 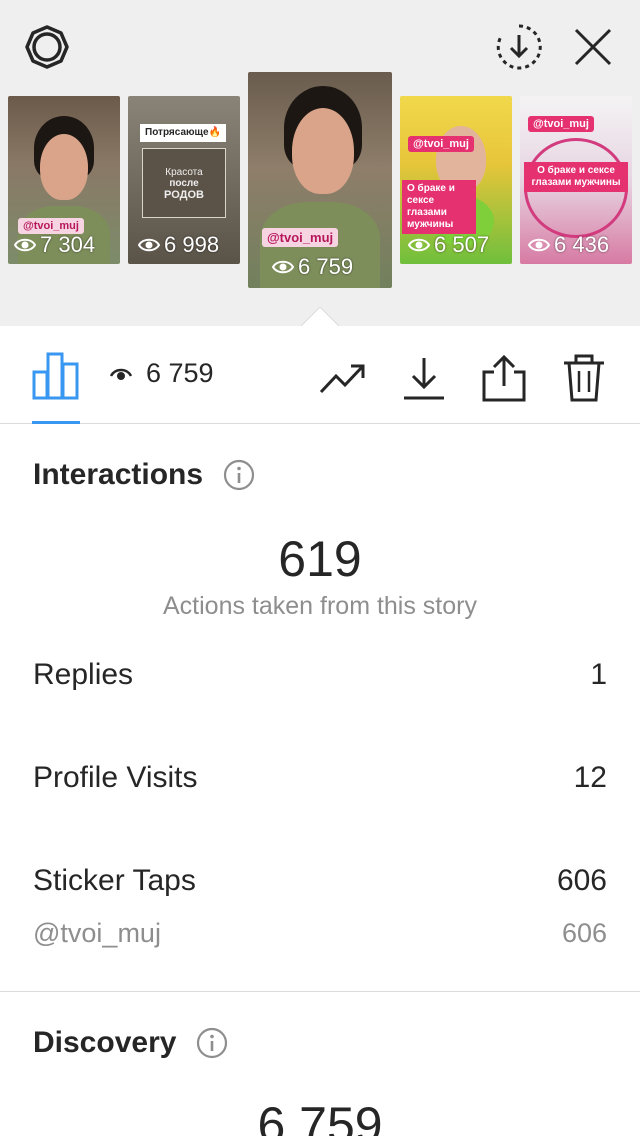 I want to click on story-view-count-text: 6 998, so click(x=192, y=244).